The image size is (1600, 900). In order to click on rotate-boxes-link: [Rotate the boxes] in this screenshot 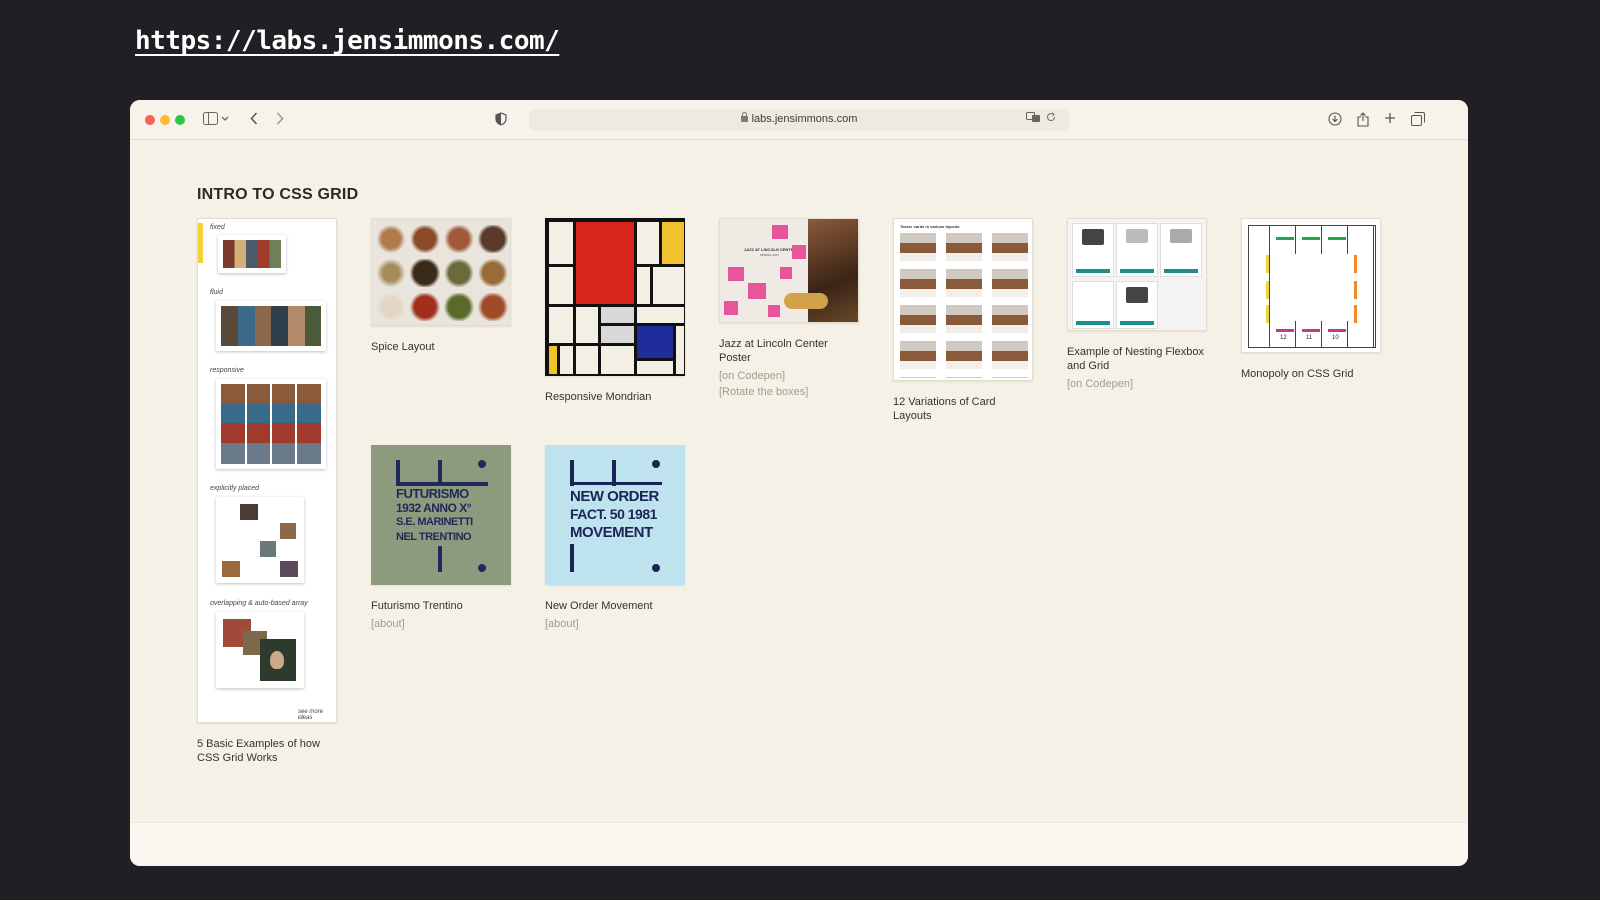, I will do `click(789, 392)`.